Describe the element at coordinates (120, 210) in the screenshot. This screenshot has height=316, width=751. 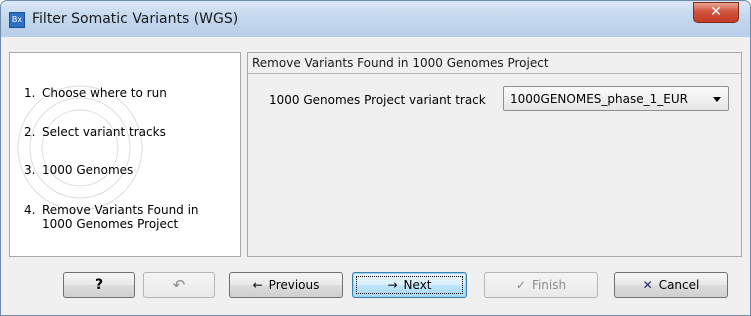
I see `step-label: Remove Variants Found in` at that location.